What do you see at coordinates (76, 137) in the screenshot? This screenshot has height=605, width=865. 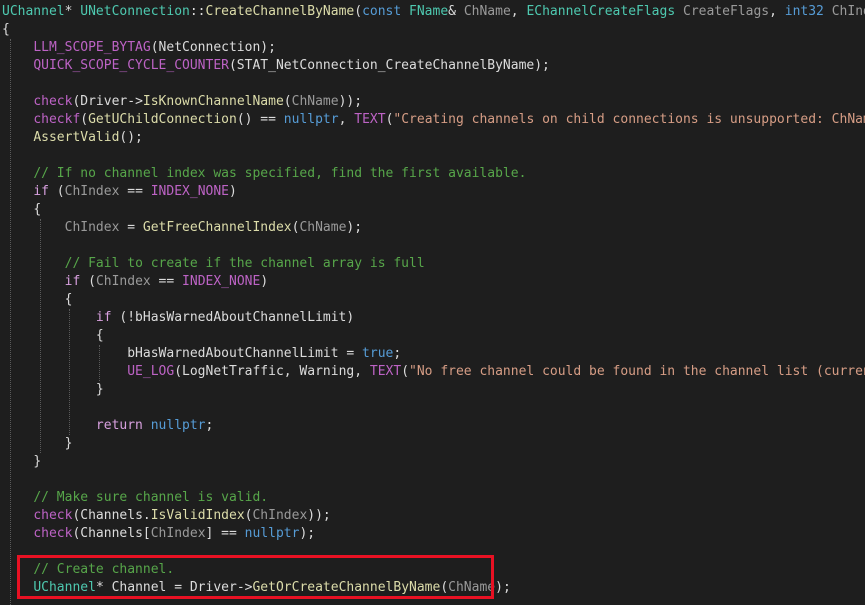 I see `code-token: AssertValid` at bounding box center [76, 137].